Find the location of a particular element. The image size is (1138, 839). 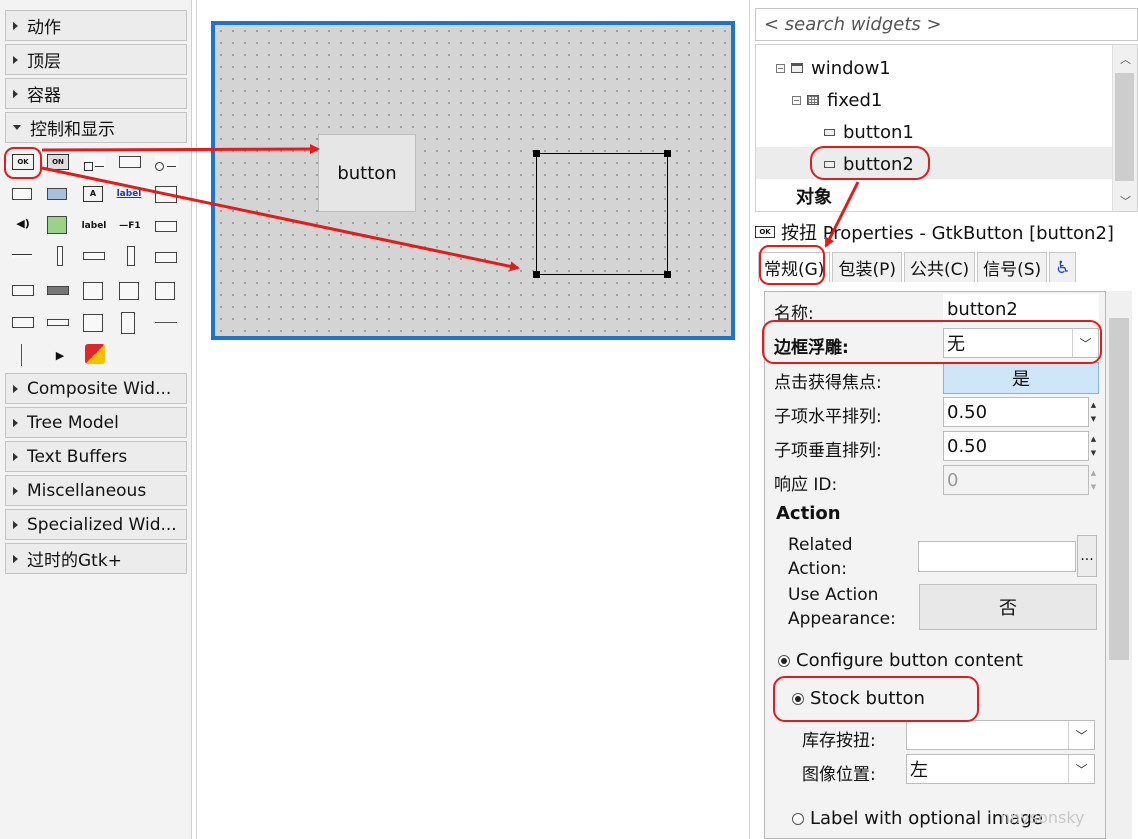

palette-category-miscellaneous: Miscellaneous is located at coordinates (96, 490).